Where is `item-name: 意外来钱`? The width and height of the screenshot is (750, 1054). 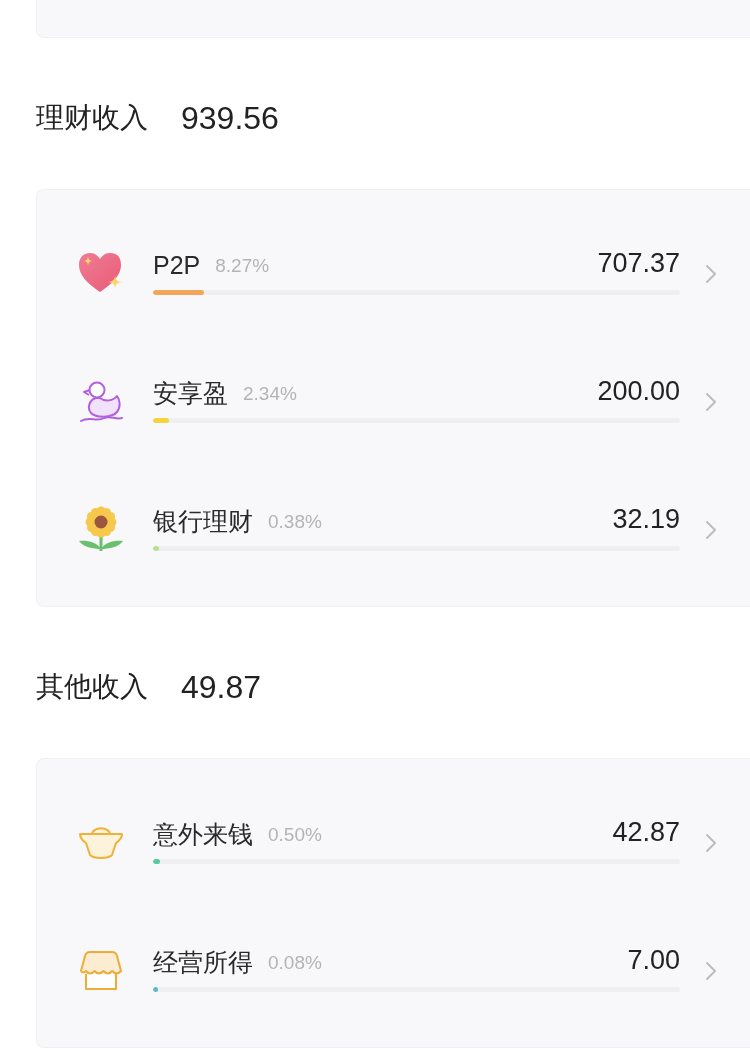
item-name: 意外来钱 is located at coordinates (203, 834).